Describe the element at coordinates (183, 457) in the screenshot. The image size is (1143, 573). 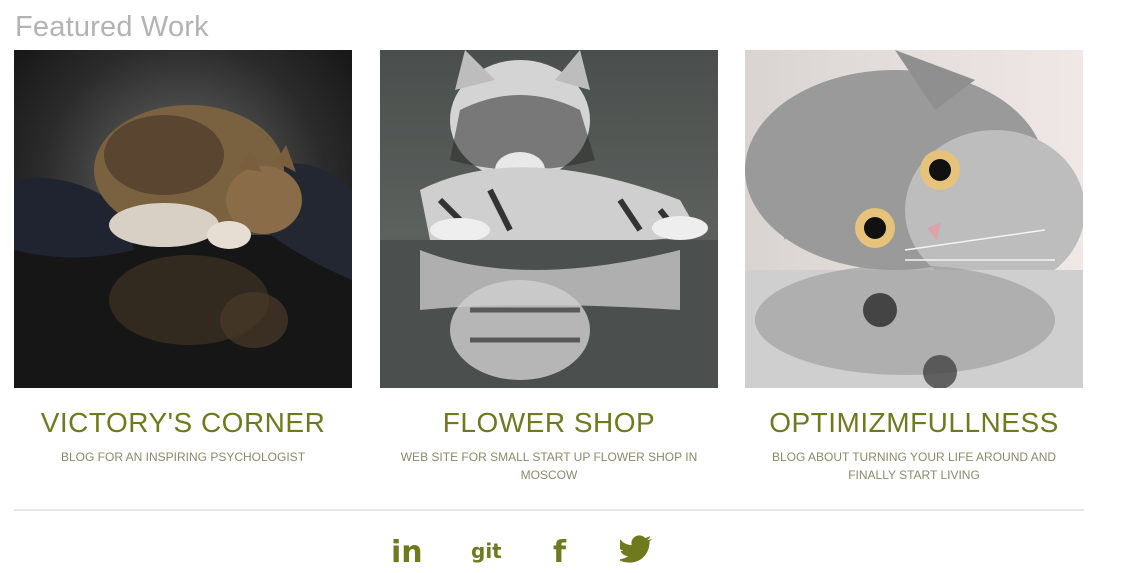
I see `project-description: BLOG FOR AN INSPIRING PSYCHOLOGIST` at that location.